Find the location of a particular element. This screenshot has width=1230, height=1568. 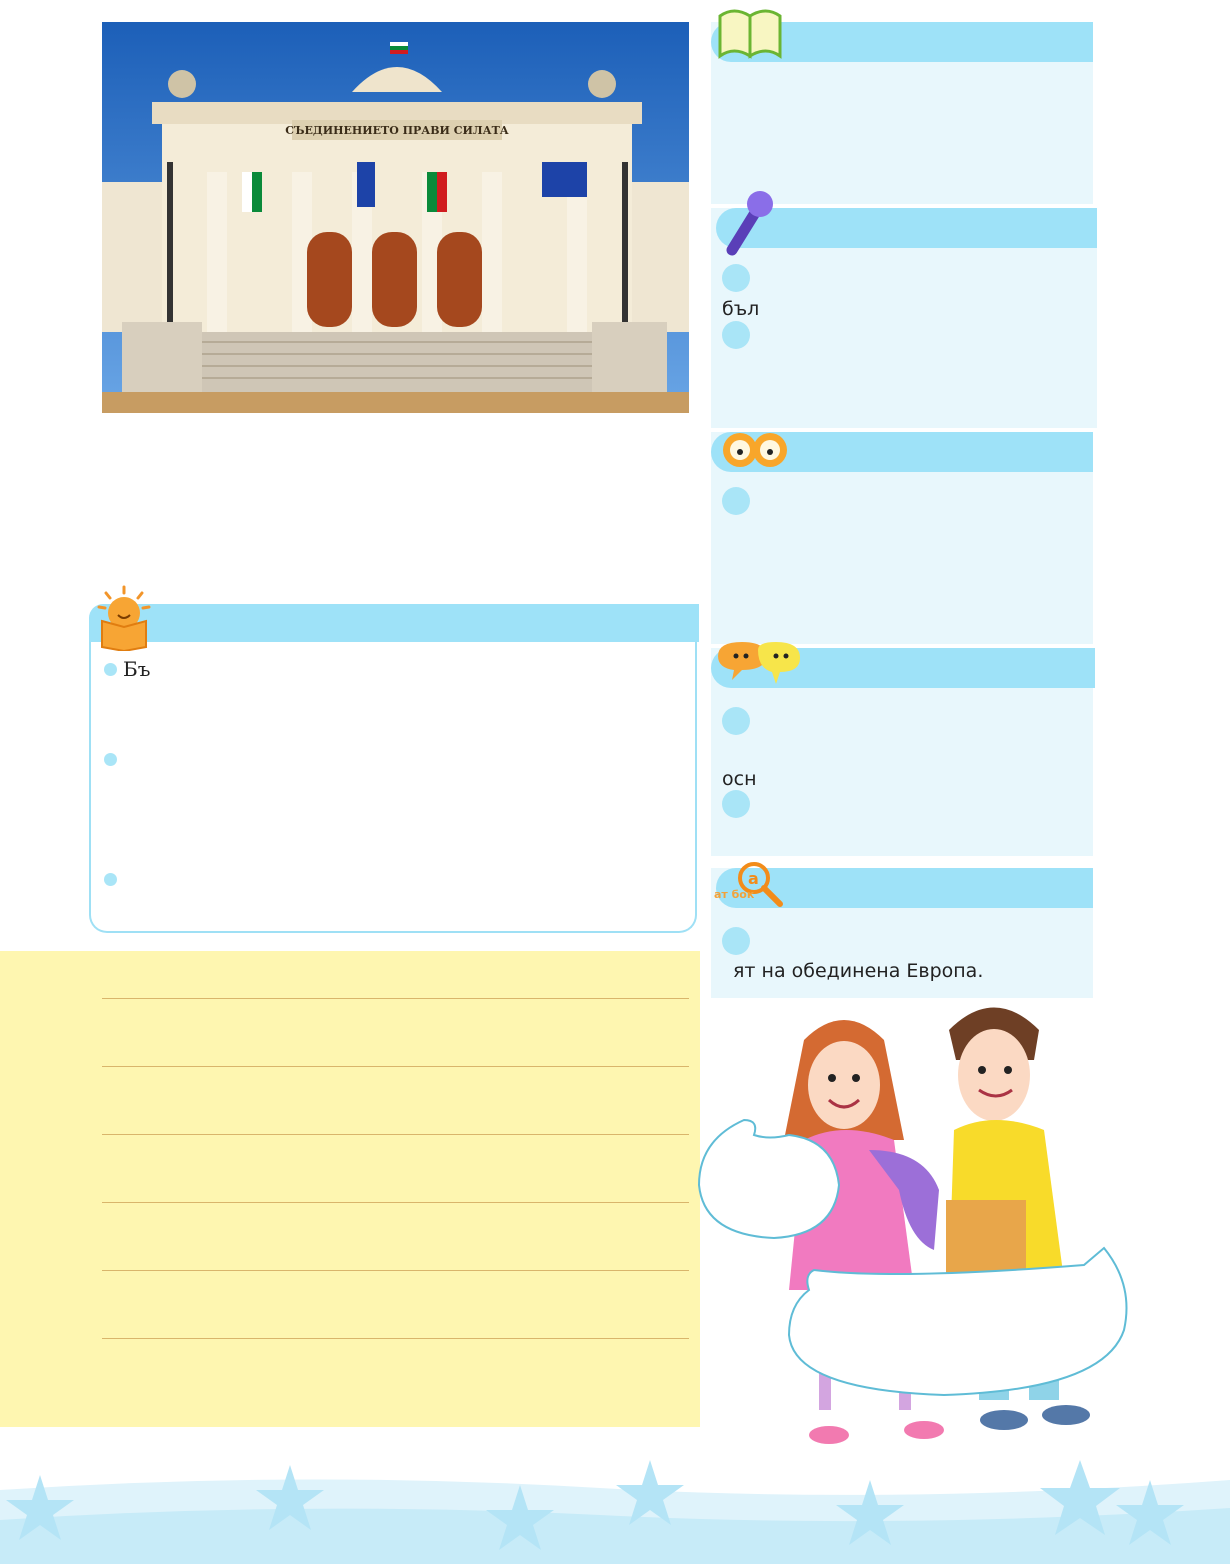

speech-bubbles-icon is located at coordinates (760, 665).